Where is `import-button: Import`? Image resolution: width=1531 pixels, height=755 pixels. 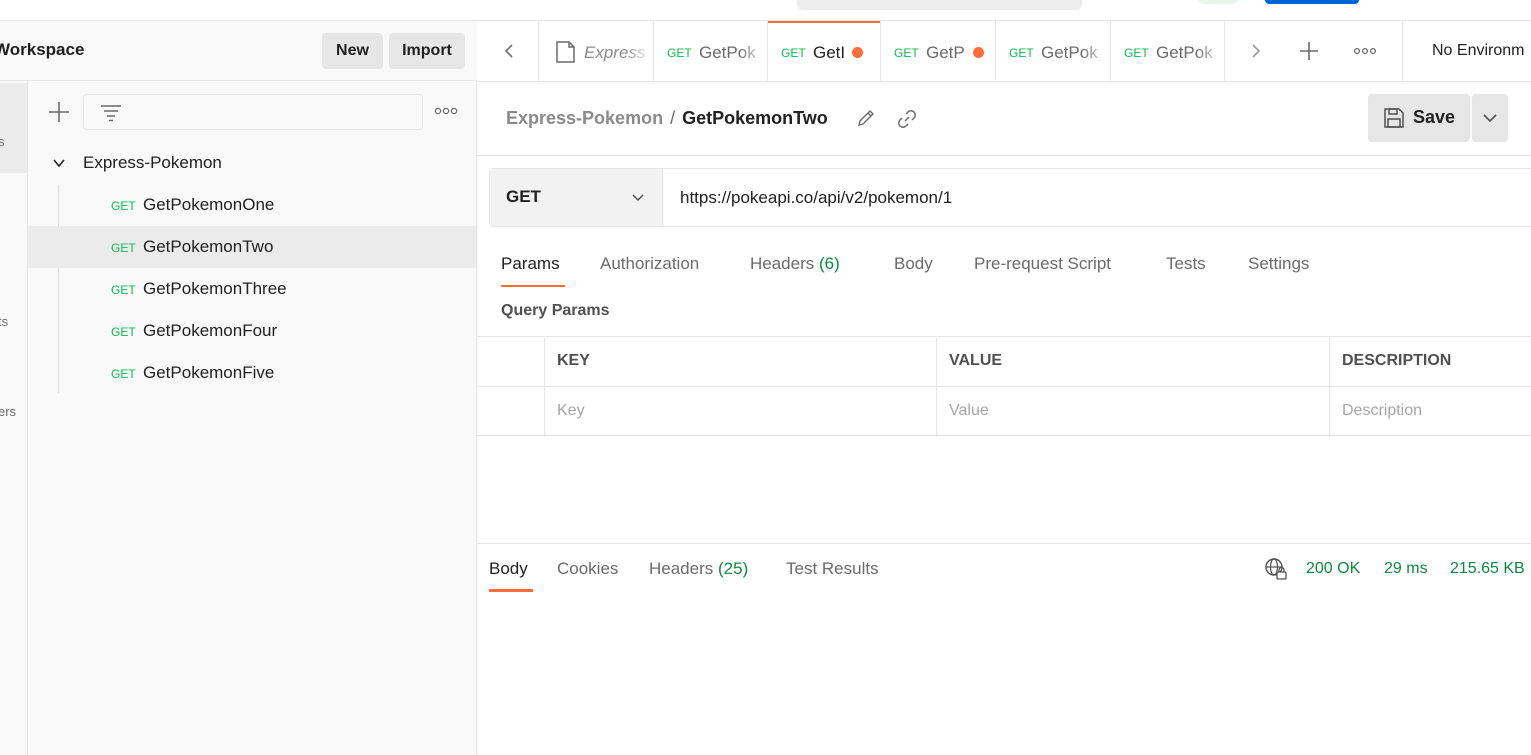
import-button: Import is located at coordinates (427, 51).